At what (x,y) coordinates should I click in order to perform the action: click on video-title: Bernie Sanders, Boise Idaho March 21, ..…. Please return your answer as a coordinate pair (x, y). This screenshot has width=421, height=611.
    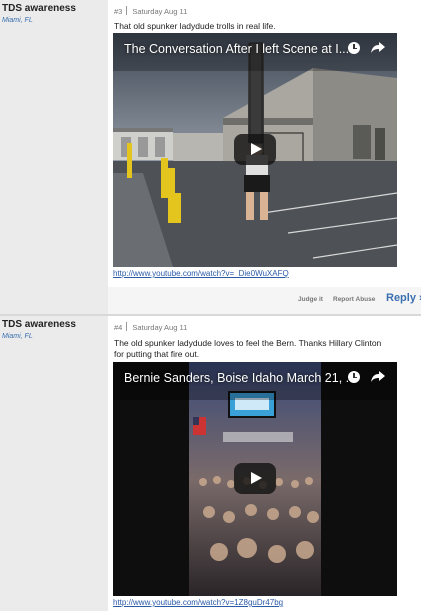
    Looking at the image, I should click on (240, 378).